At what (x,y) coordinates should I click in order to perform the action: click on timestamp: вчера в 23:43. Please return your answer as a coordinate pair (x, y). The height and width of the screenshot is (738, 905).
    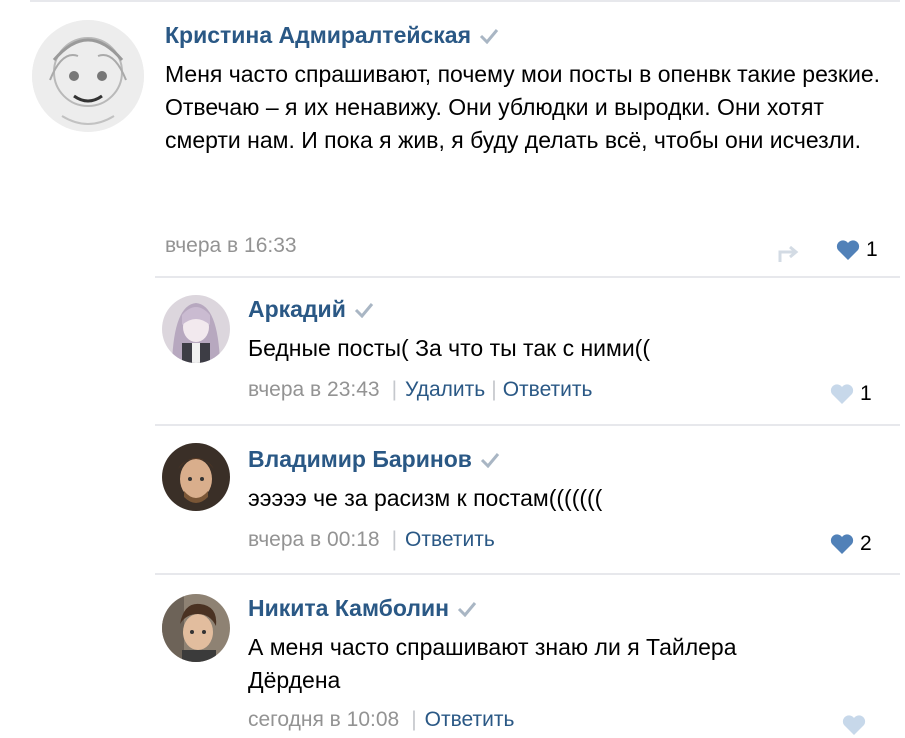
    Looking at the image, I should click on (314, 390).